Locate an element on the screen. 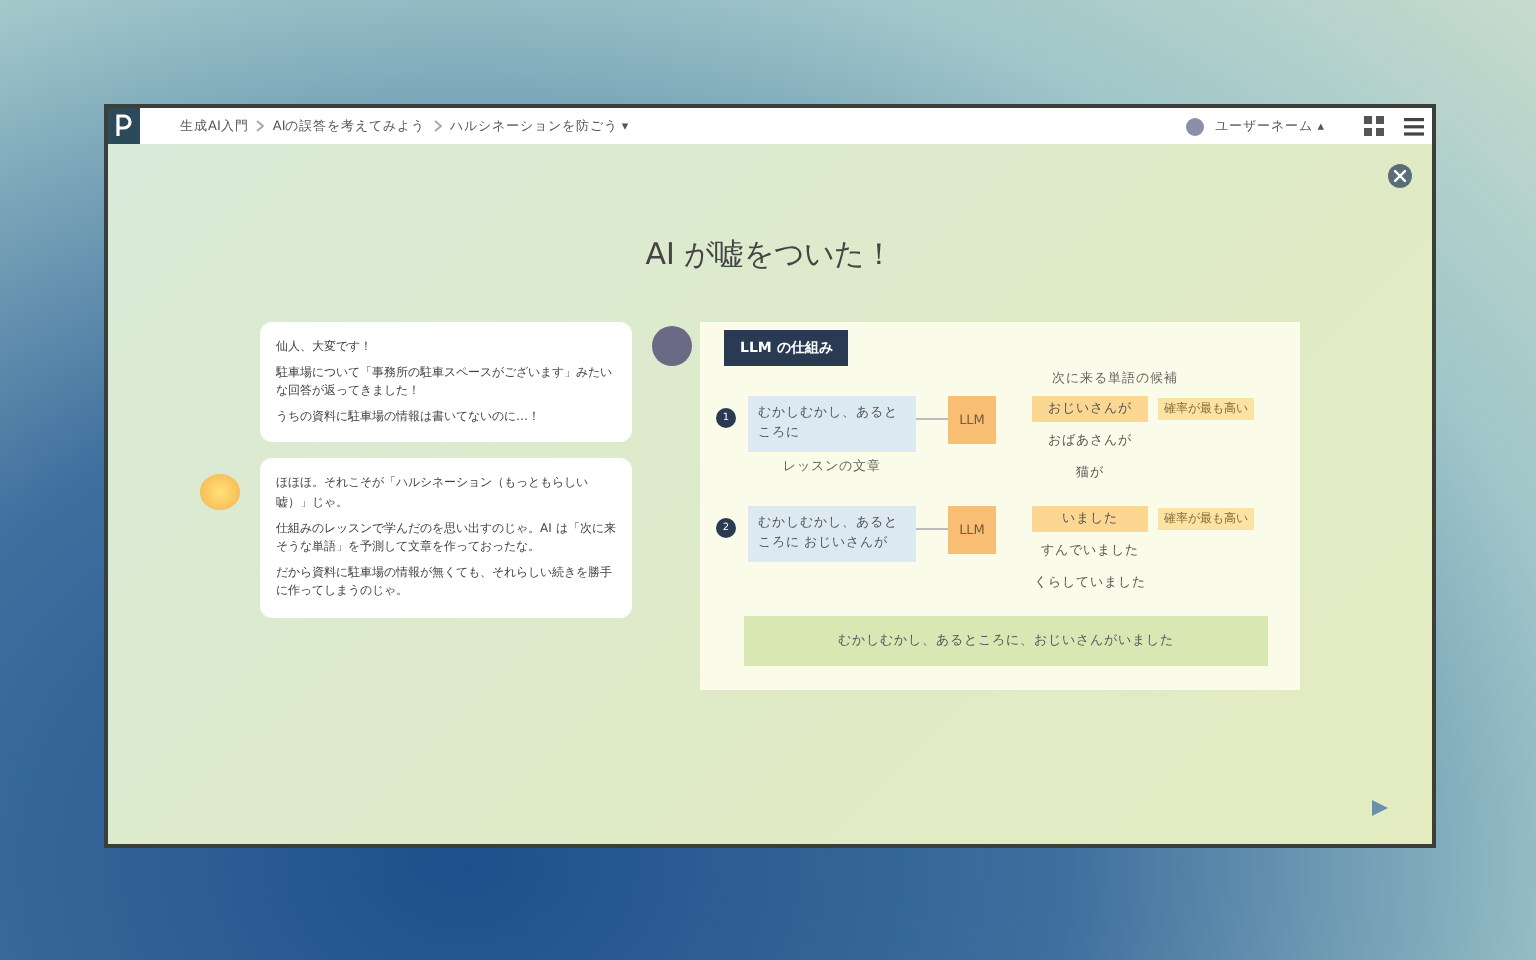  grid-icon is located at coordinates (1374, 126).